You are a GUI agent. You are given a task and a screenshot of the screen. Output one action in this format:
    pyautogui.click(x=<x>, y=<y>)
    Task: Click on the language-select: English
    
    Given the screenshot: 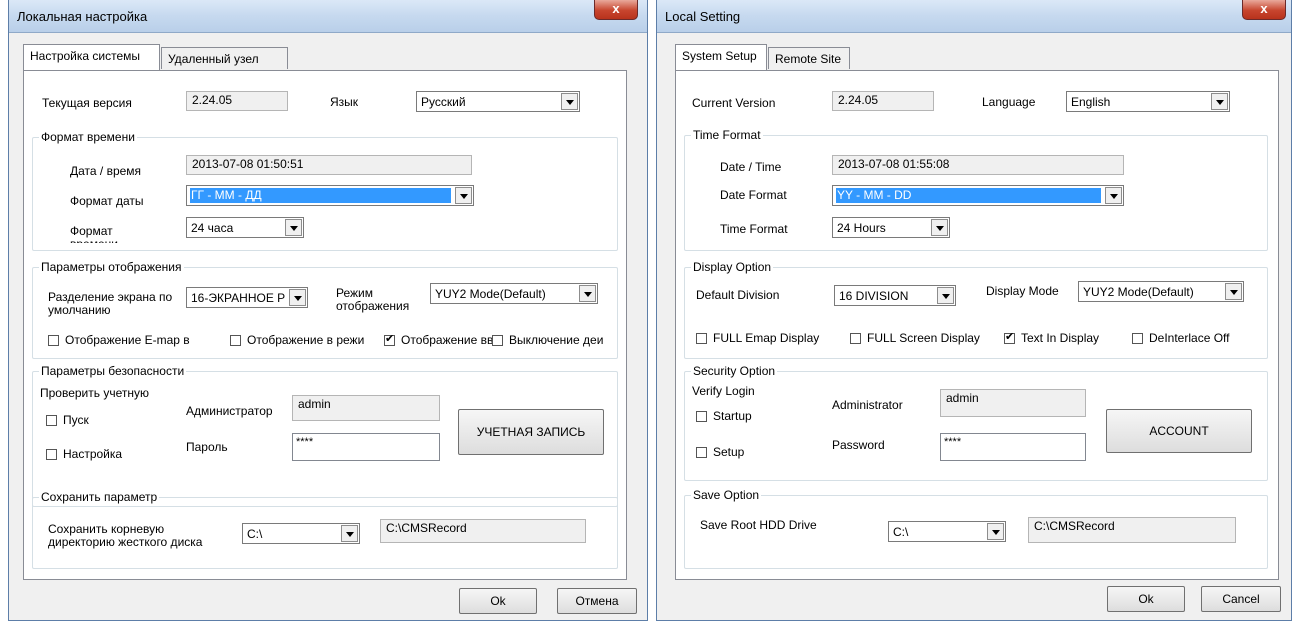 What is the action you would take?
    pyautogui.click(x=1148, y=101)
    